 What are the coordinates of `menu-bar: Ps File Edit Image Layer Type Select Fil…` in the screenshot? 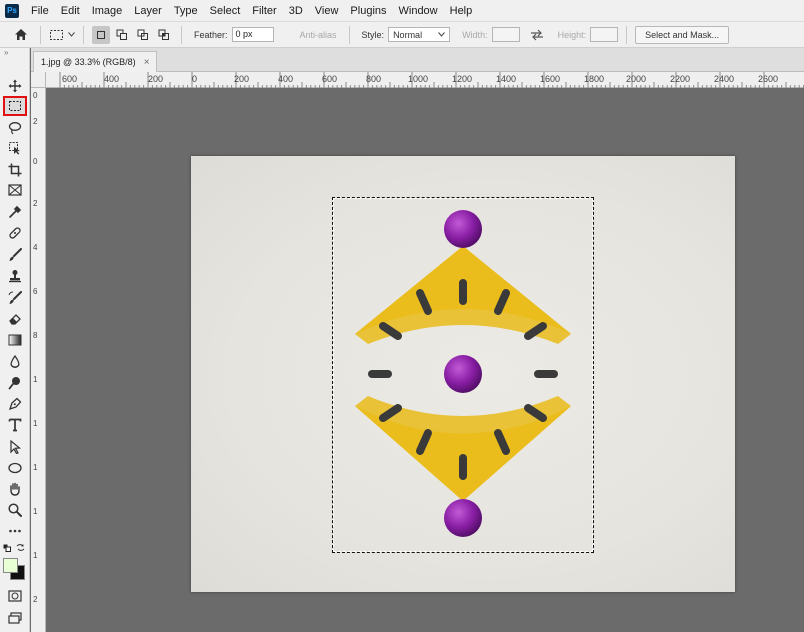 It's located at (402, 11).